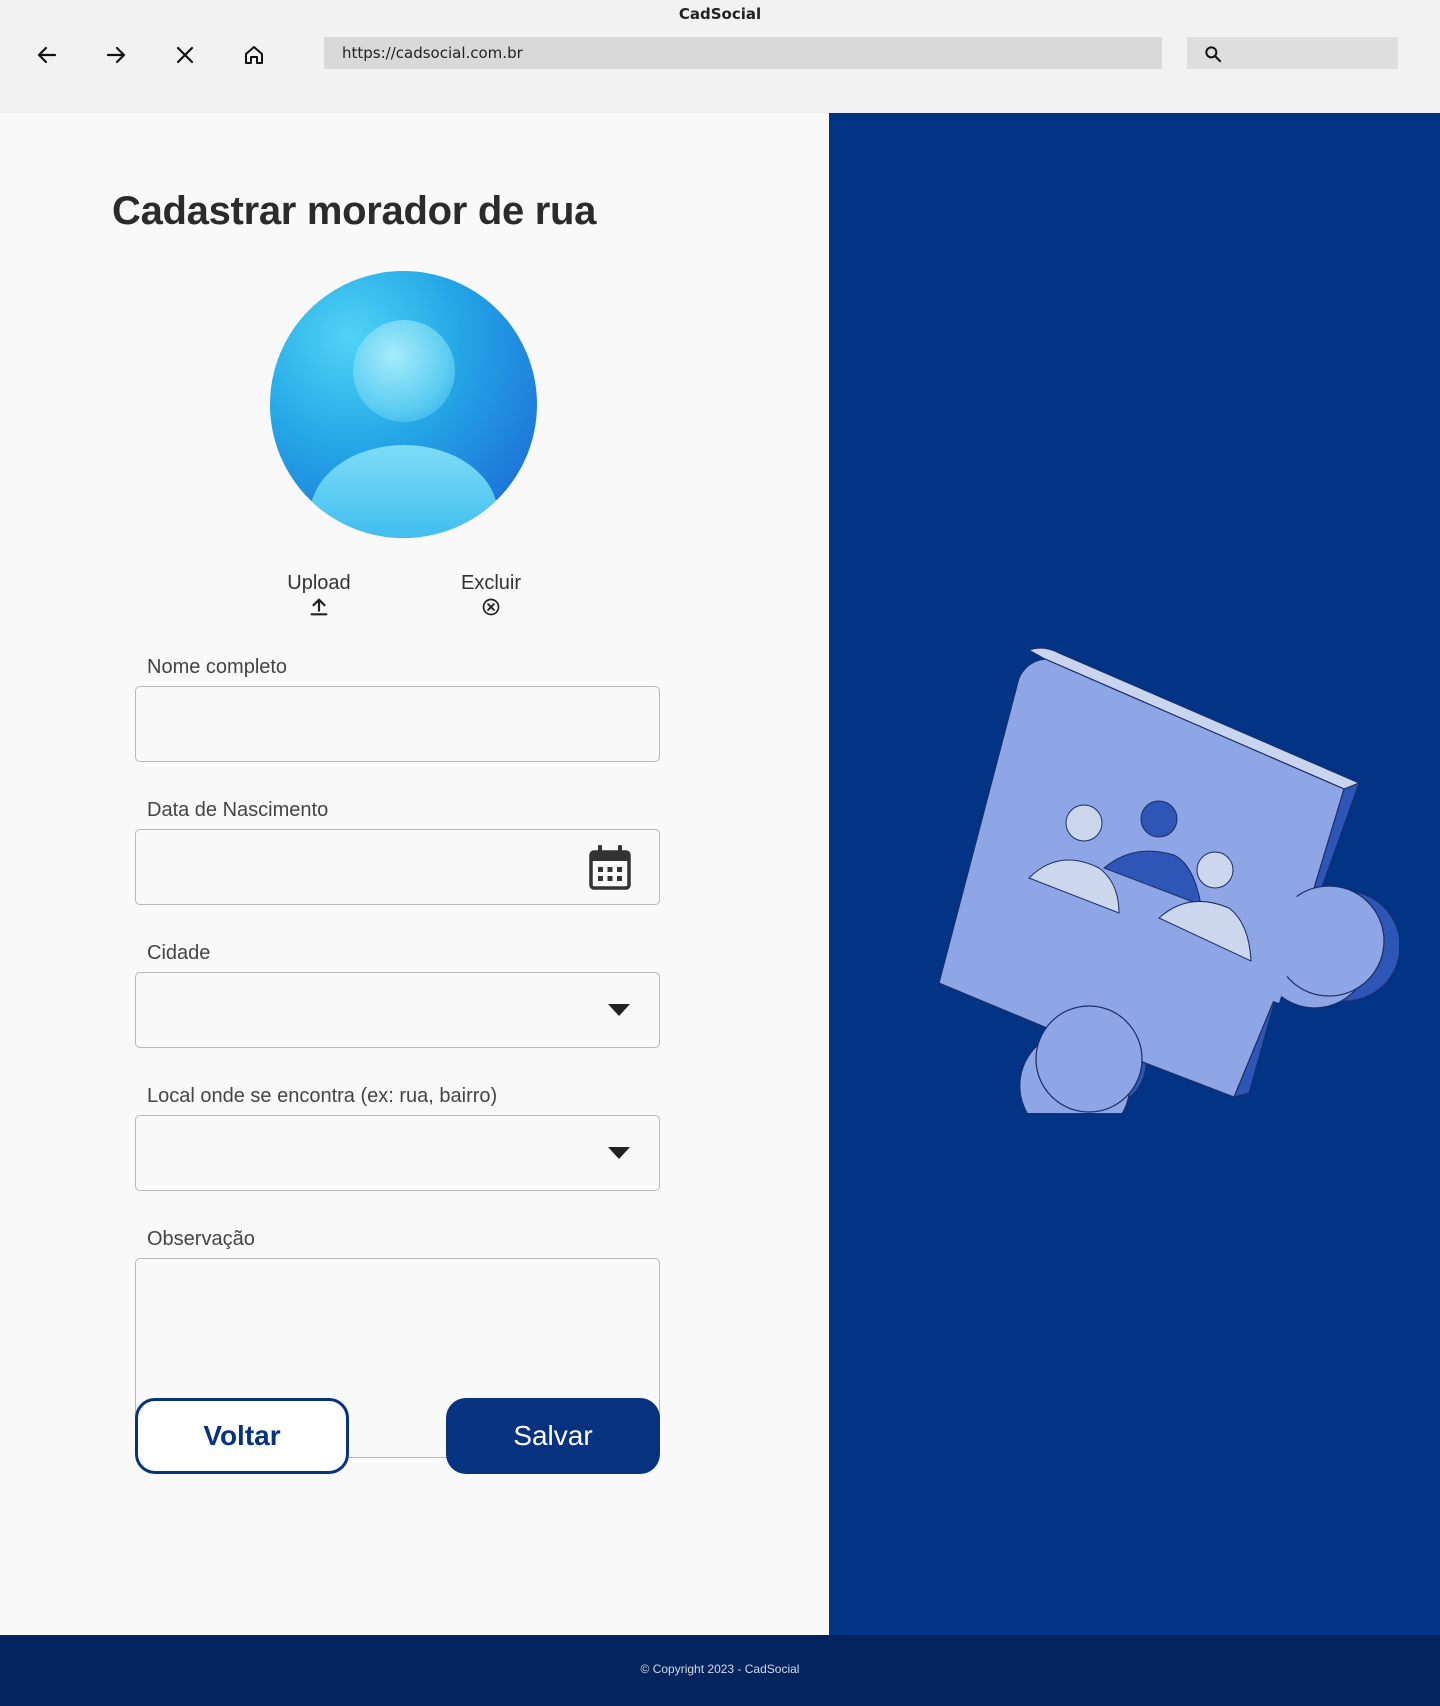 The width and height of the screenshot is (1440, 1706). I want to click on stop-button, so click(185, 55).